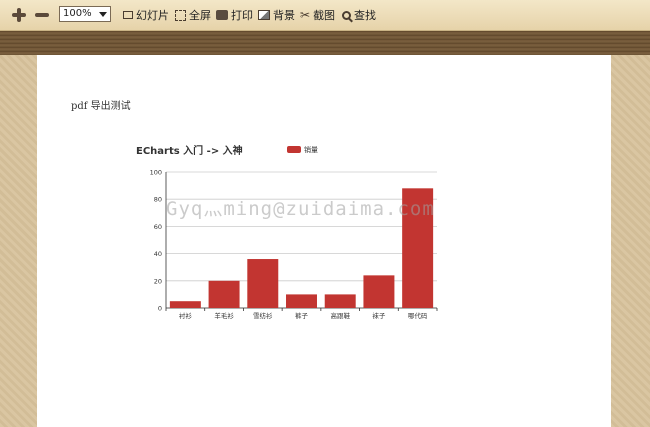 The width and height of the screenshot is (650, 427). Describe the element at coordinates (189, 150) in the screenshot. I see `chart-title: ECharts 入门 -> 入神` at that location.